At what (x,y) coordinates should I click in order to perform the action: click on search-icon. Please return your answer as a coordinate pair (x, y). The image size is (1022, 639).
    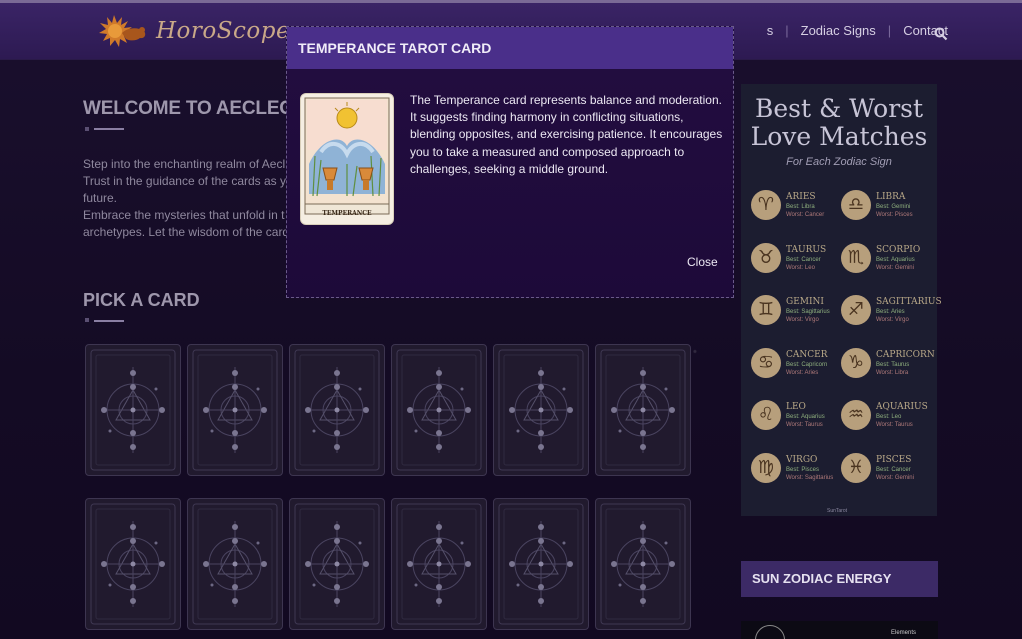
    Looking at the image, I should click on (941, 34).